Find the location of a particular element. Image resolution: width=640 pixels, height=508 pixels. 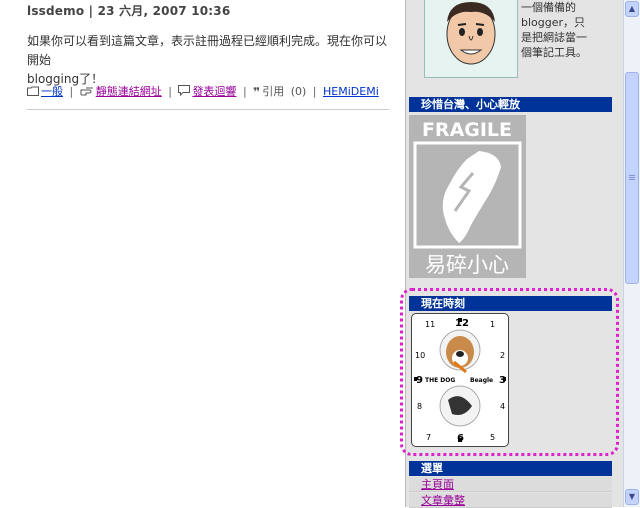

trackback-label: 引用 is located at coordinates (273, 91).